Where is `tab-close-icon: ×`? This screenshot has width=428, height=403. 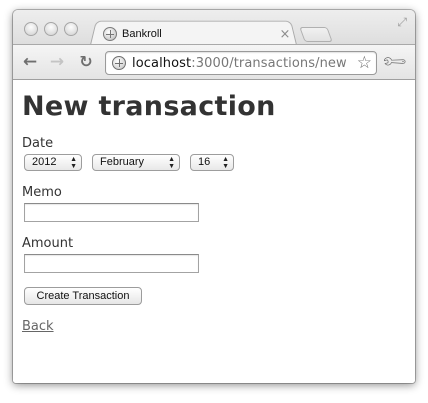
tab-close-icon: × is located at coordinates (285, 34).